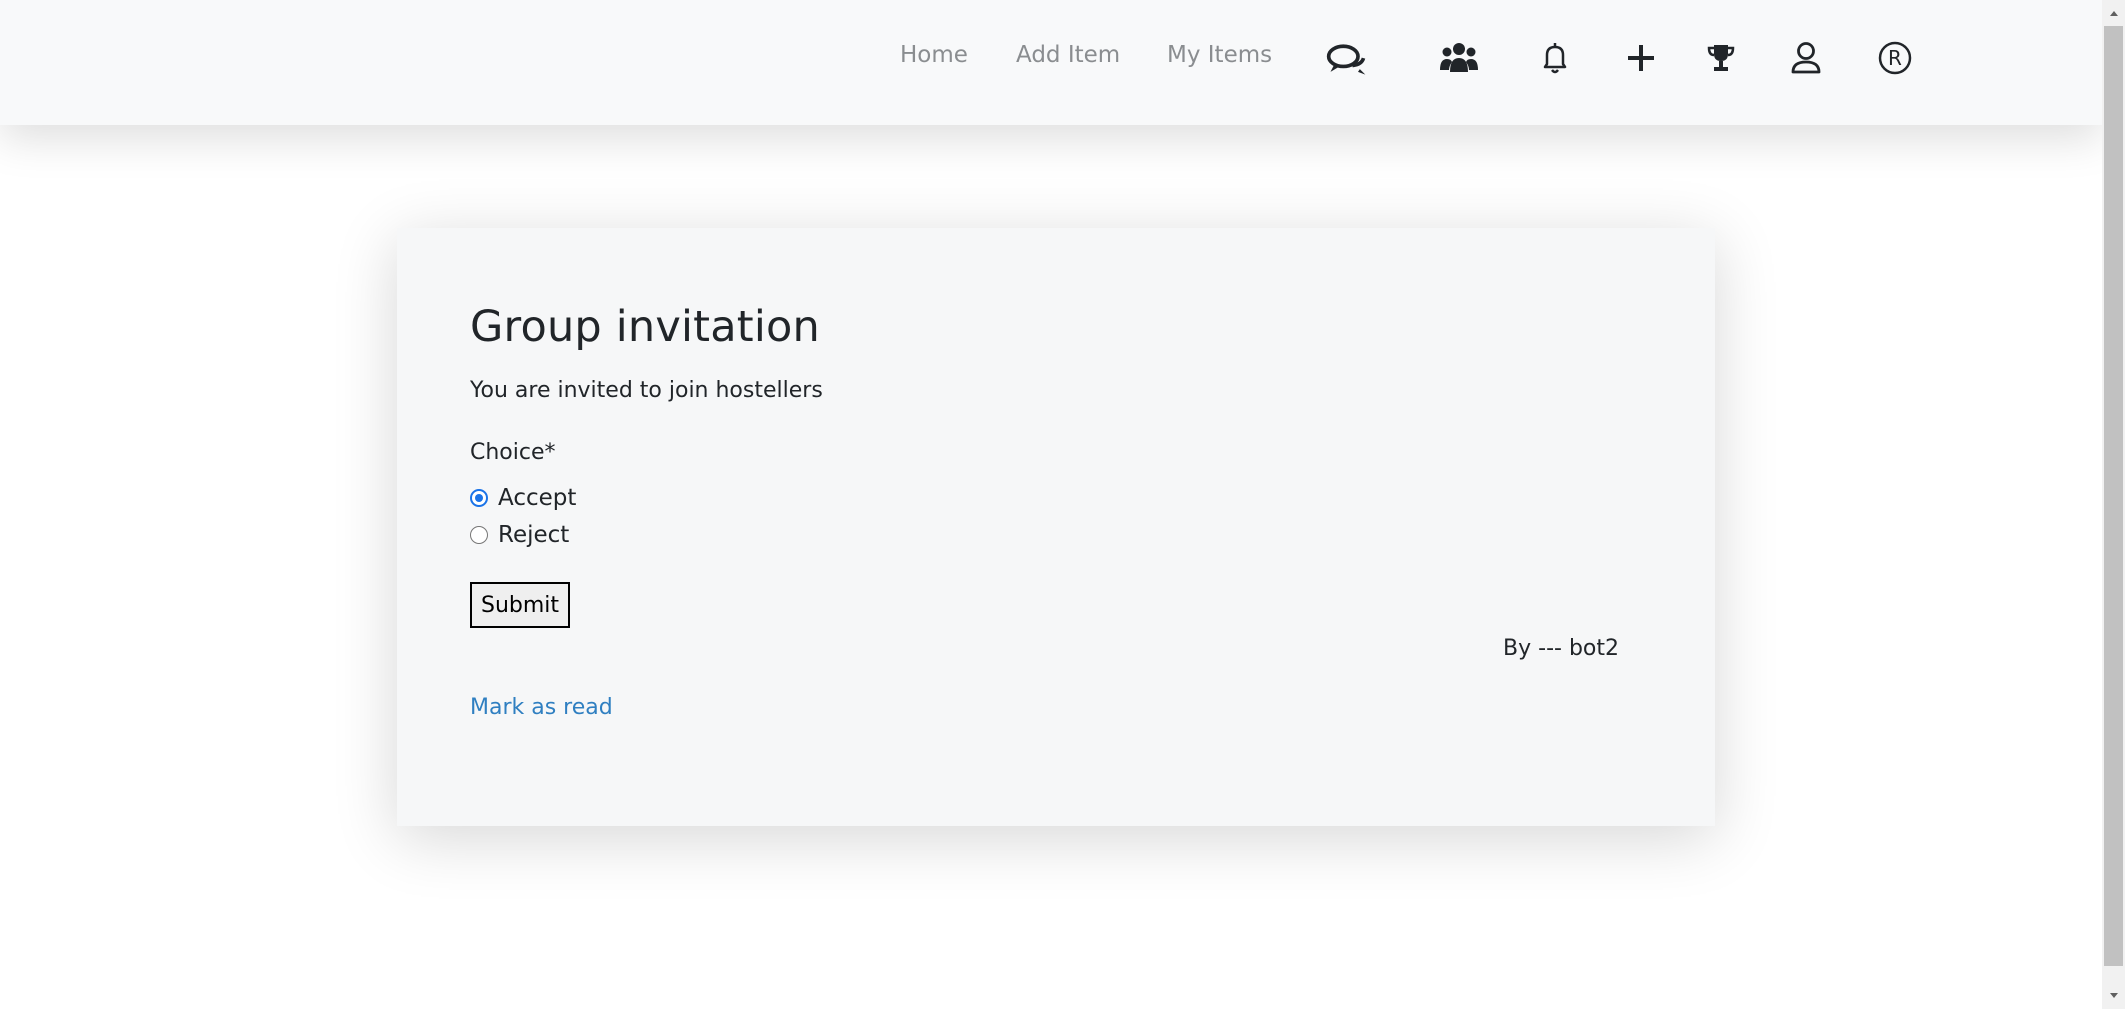  I want to click on accept-label: Accept, so click(537, 498).